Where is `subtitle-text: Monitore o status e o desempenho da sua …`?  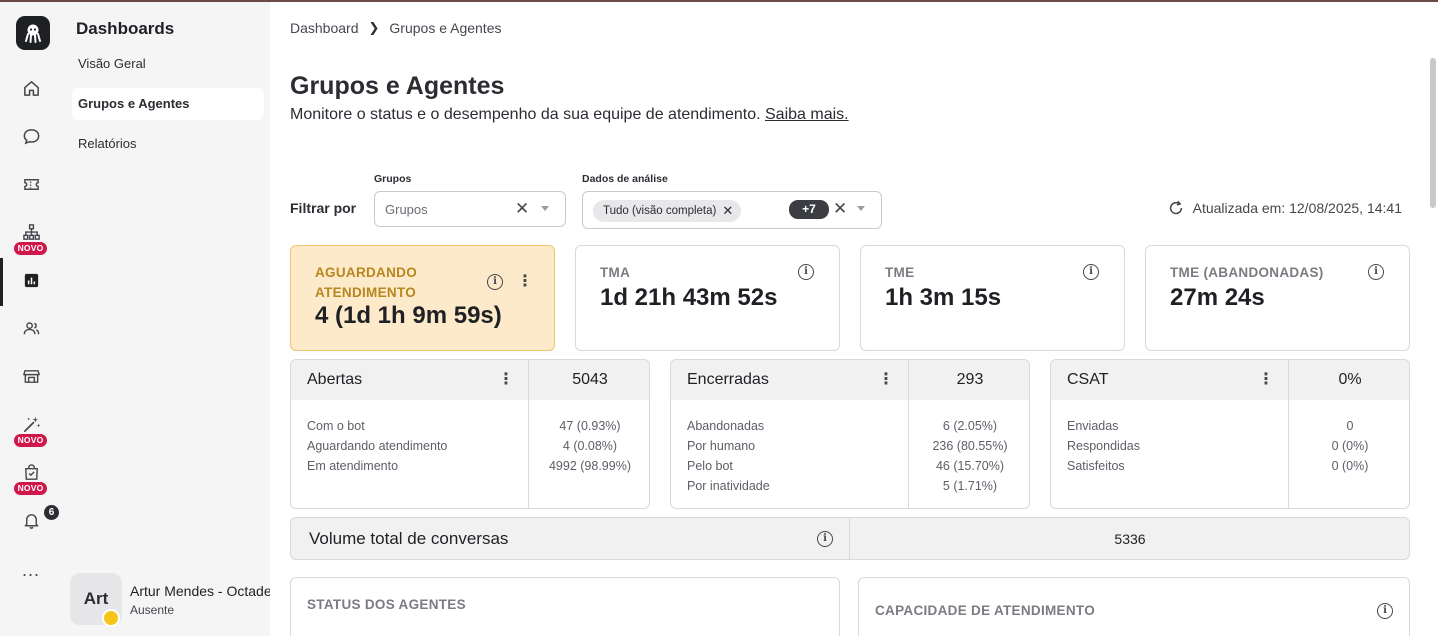 subtitle-text: Monitore o status e o desempenho da sua … is located at coordinates (525, 114).